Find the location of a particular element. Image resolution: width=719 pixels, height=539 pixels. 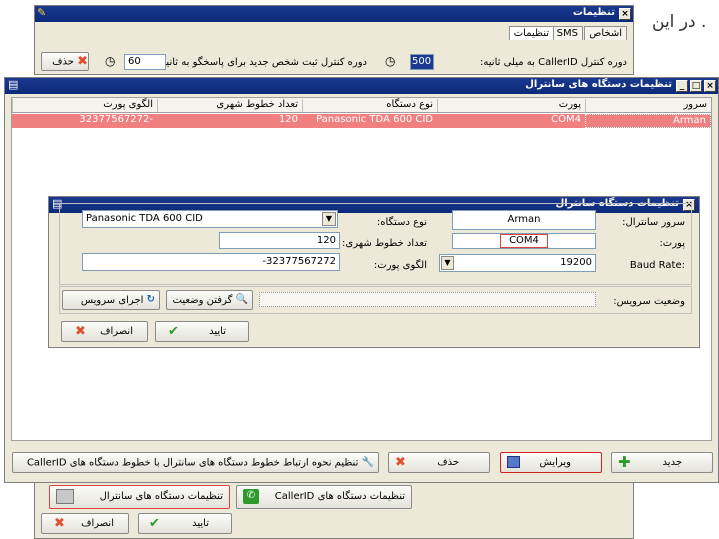

app-icon: ✎ is located at coordinates (42, 12).